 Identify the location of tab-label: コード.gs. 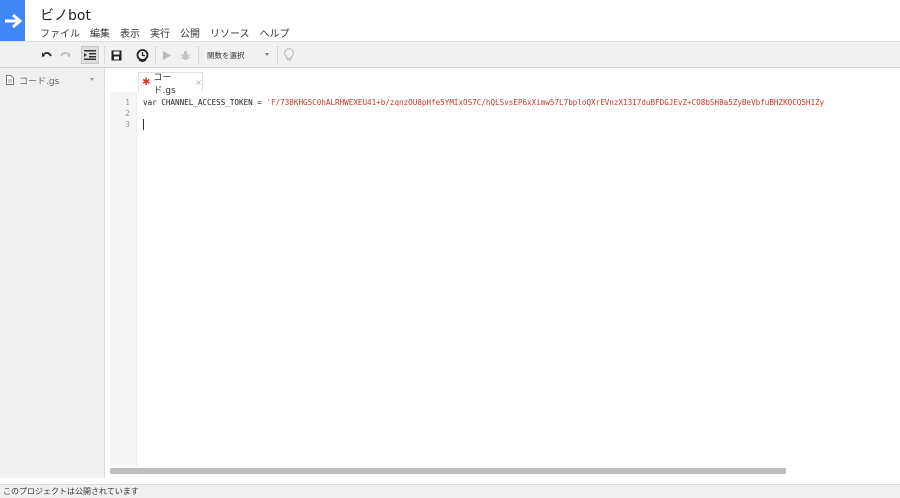
(164, 84).